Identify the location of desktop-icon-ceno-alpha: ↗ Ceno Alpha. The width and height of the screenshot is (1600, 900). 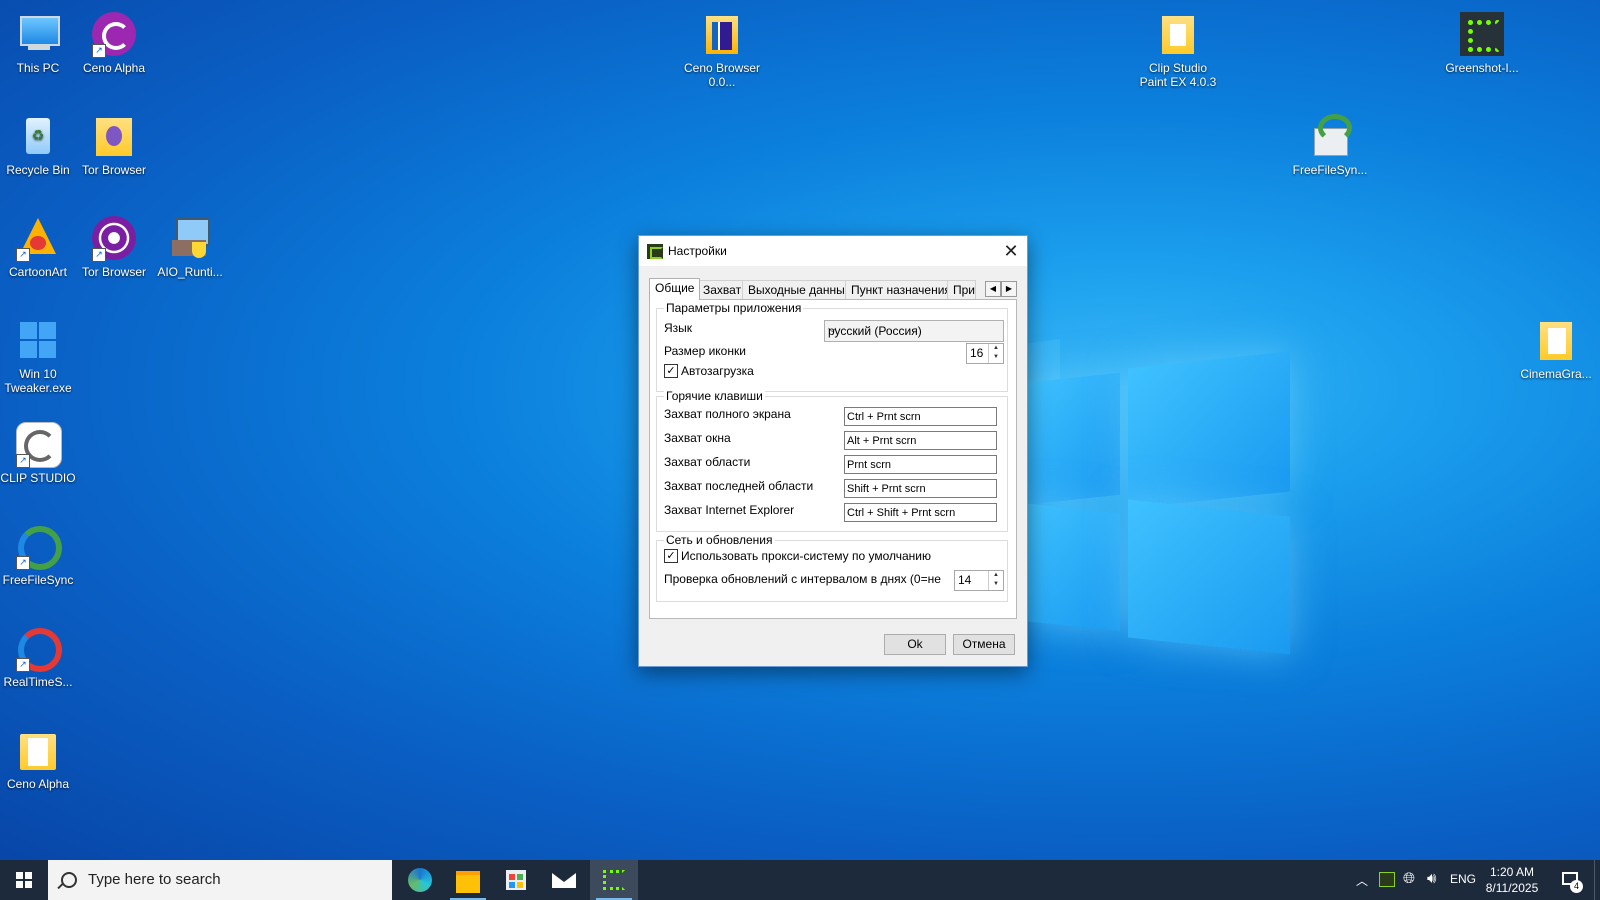
(114, 42).